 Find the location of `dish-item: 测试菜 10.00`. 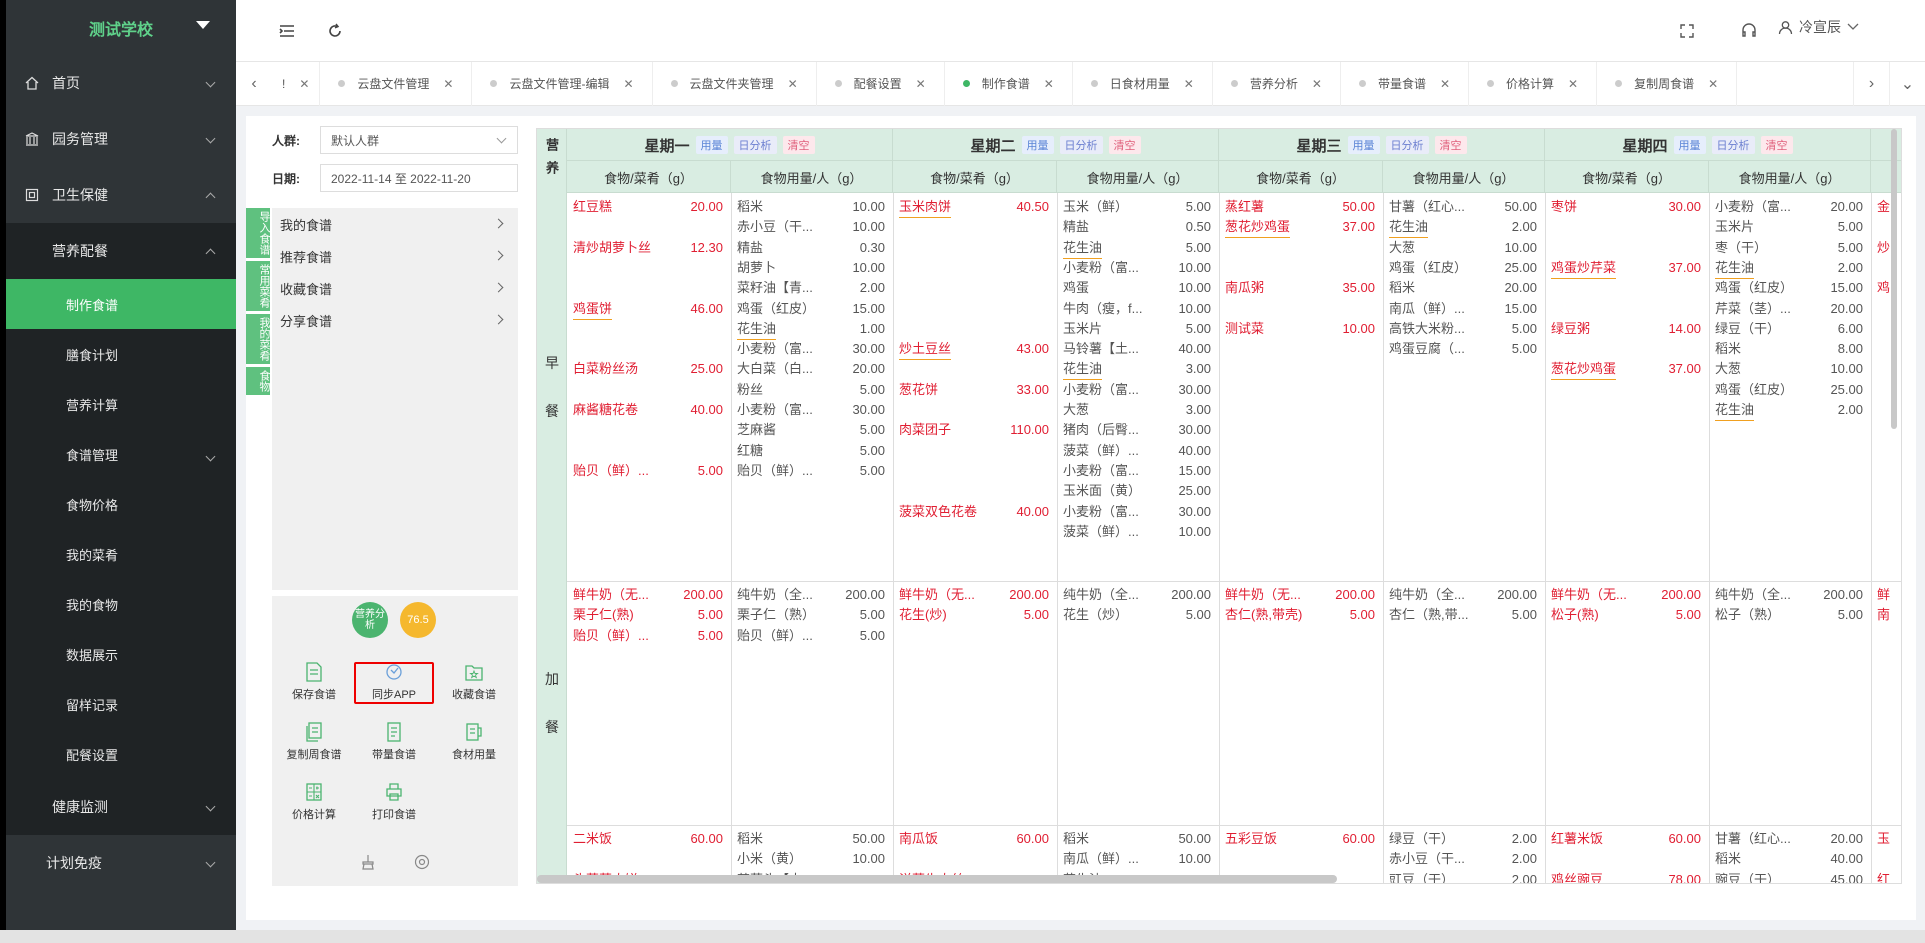

dish-item: 测试菜 10.00 is located at coordinates (1300, 329).